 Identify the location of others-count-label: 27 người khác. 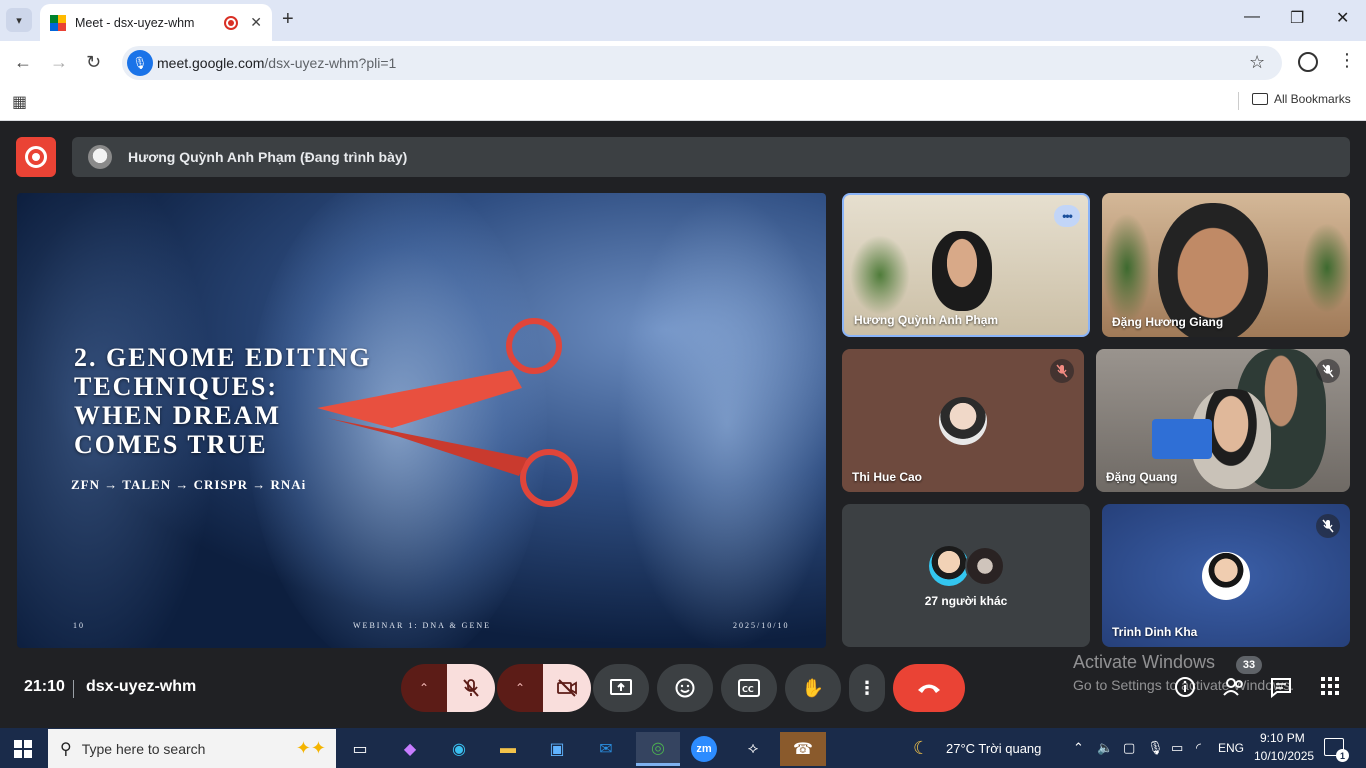
(966, 601).